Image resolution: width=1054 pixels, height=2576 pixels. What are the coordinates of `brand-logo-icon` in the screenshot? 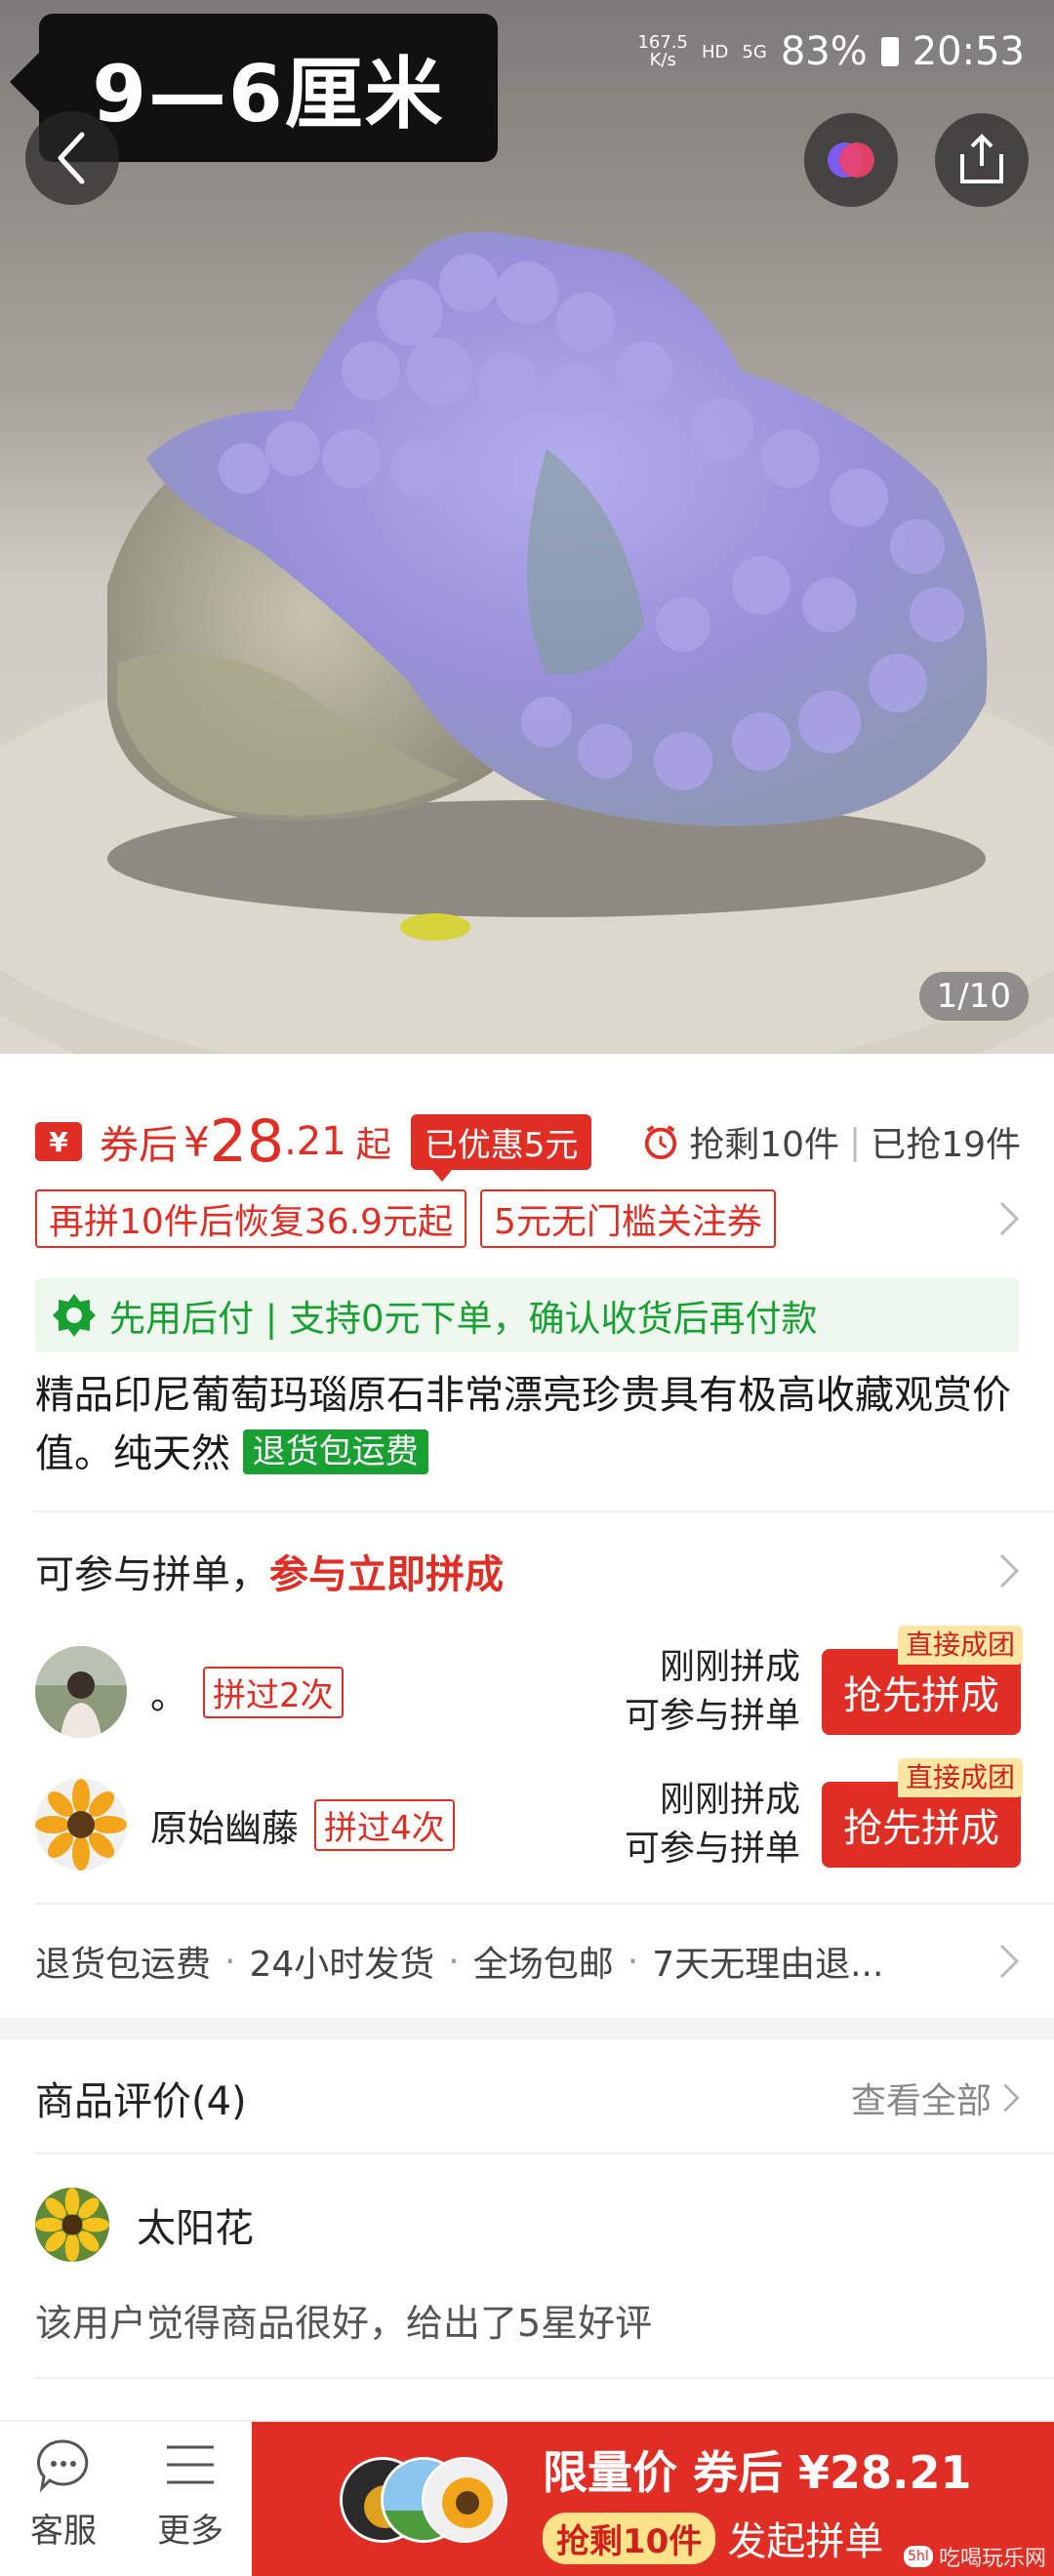 It's located at (851, 160).